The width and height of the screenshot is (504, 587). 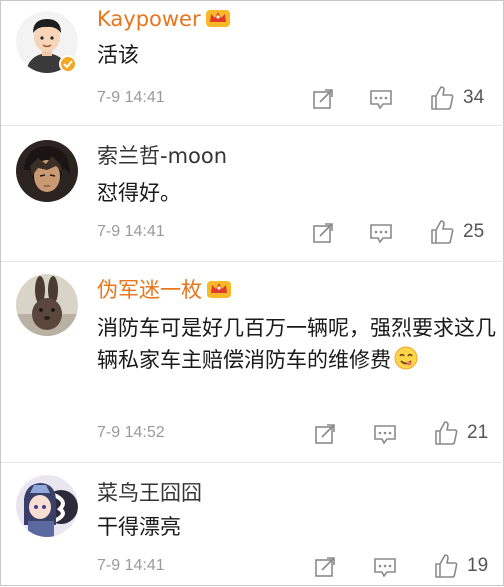 I want to click on like-button: 19, so click(x=460, y=566).